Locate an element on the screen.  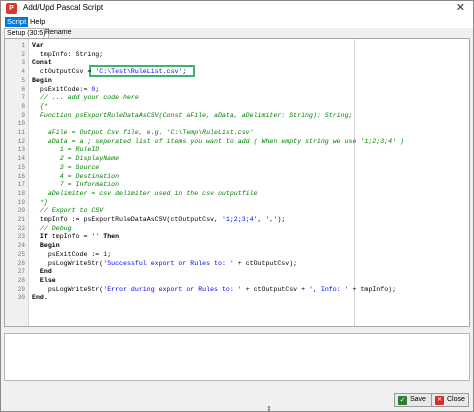
line-number: 24 is located at coordinates (21, 246).